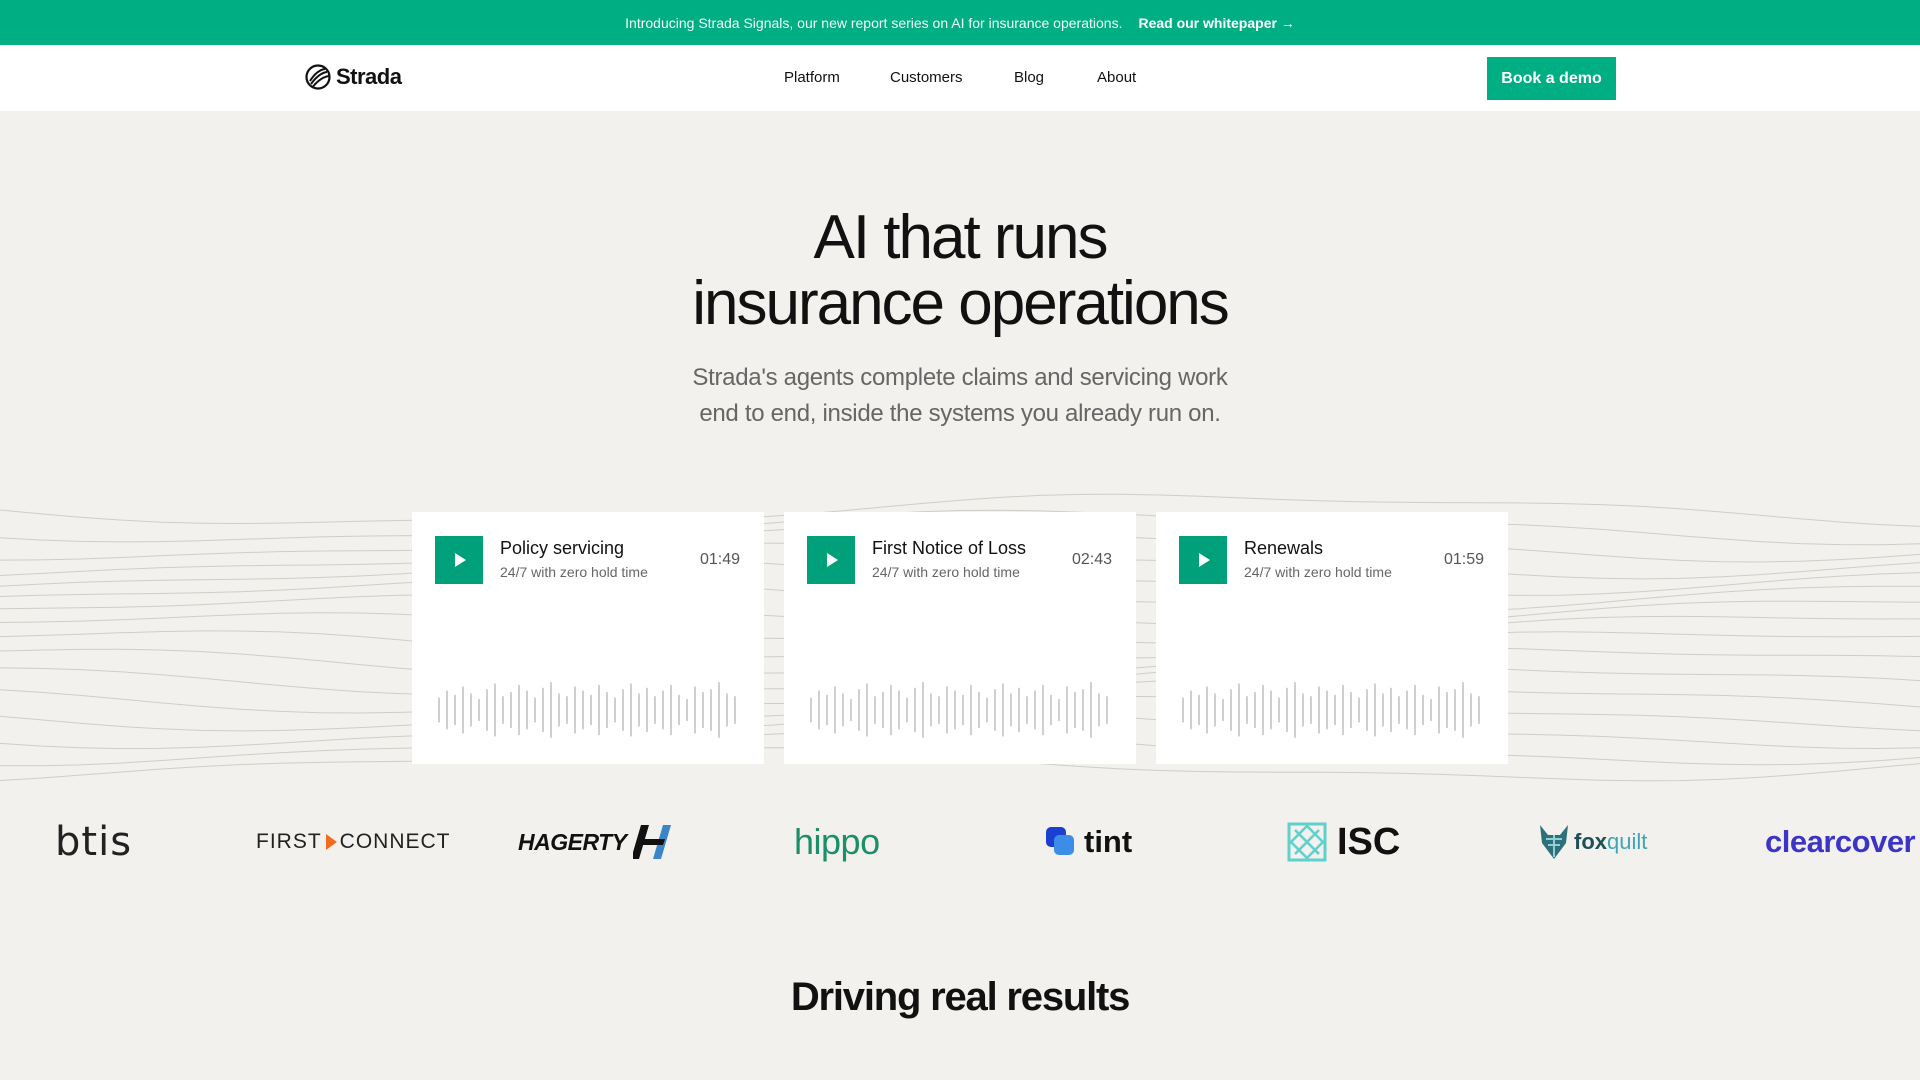 This screenshot has height=1080, width=1920. Describe the element at coordinates (1318, 572) in the screenshot. I see `demo-subtitle: 24/7 with zero hold time` at that location.